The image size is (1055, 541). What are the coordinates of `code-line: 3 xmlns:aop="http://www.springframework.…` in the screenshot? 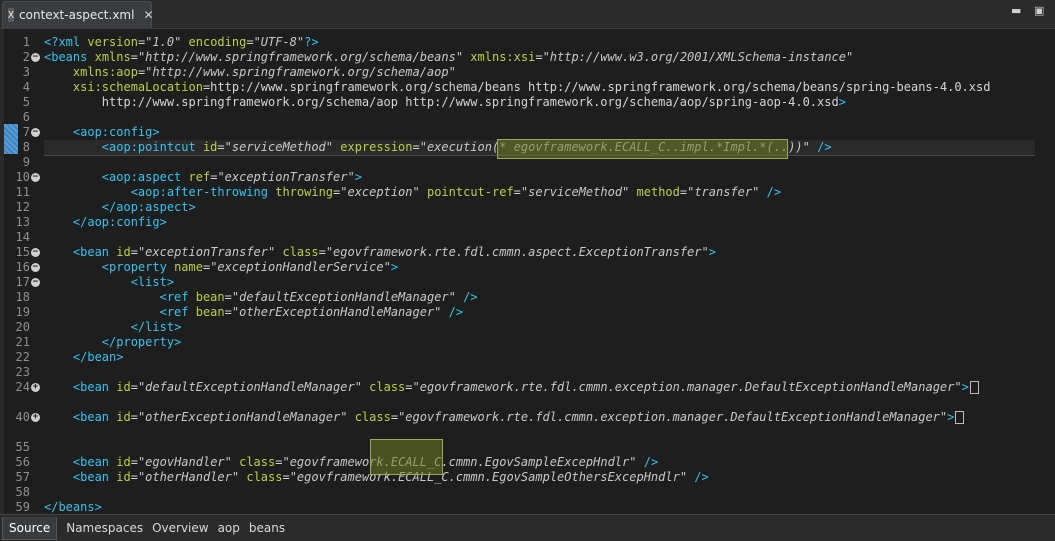 It's located at (527, 72).